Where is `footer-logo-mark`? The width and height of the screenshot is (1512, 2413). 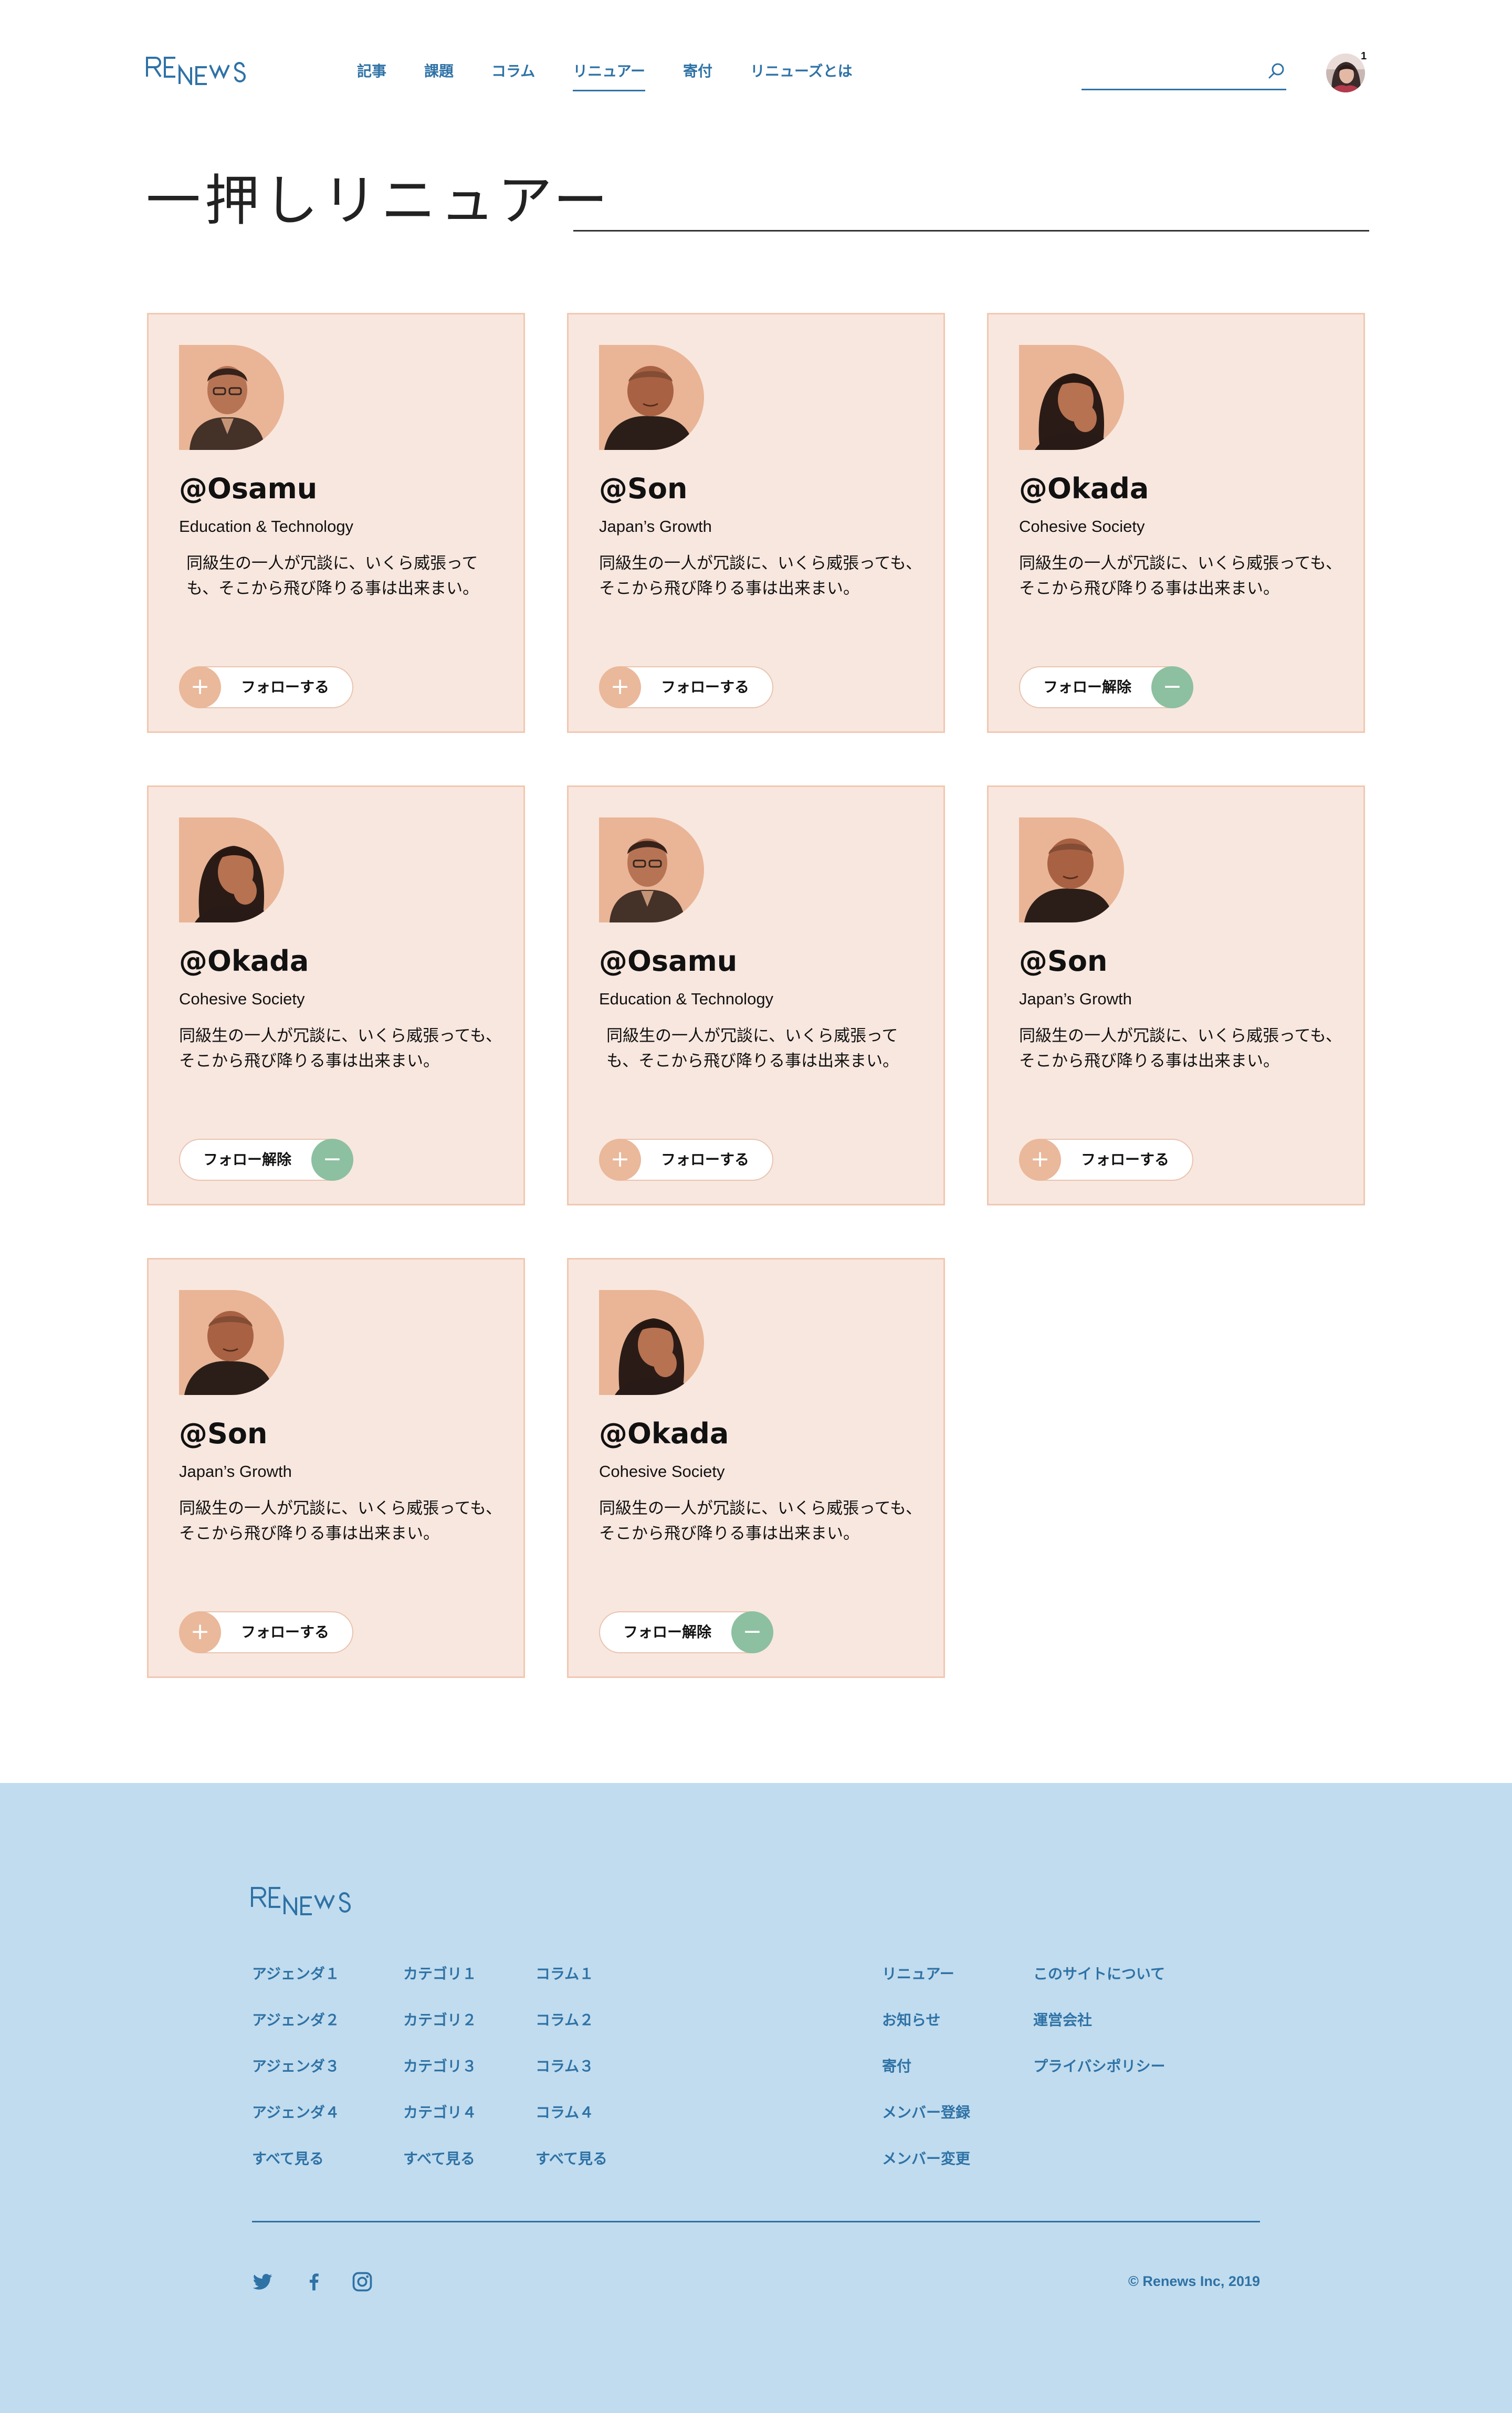 footer-logo-mark is located at coordinates (301, 1901).